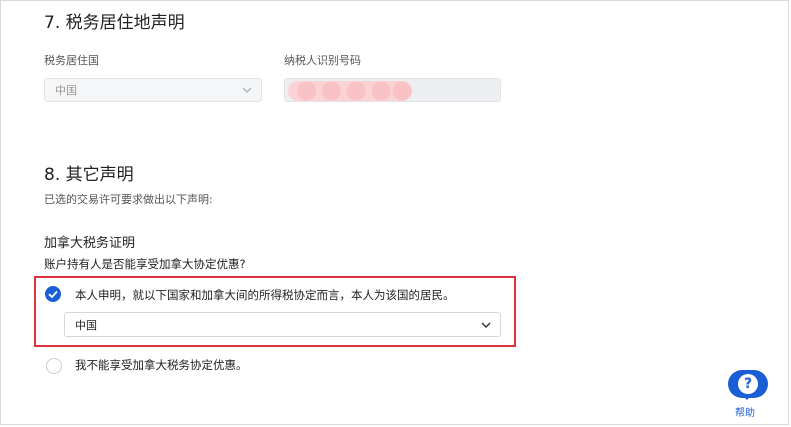 The height and width of the screenshot is (427, 791). What do you see at coordinates (114, 23) in the screenshot?
I see `section-7-title: 7. 税务居住地声明` at bounding box center [114, 23].